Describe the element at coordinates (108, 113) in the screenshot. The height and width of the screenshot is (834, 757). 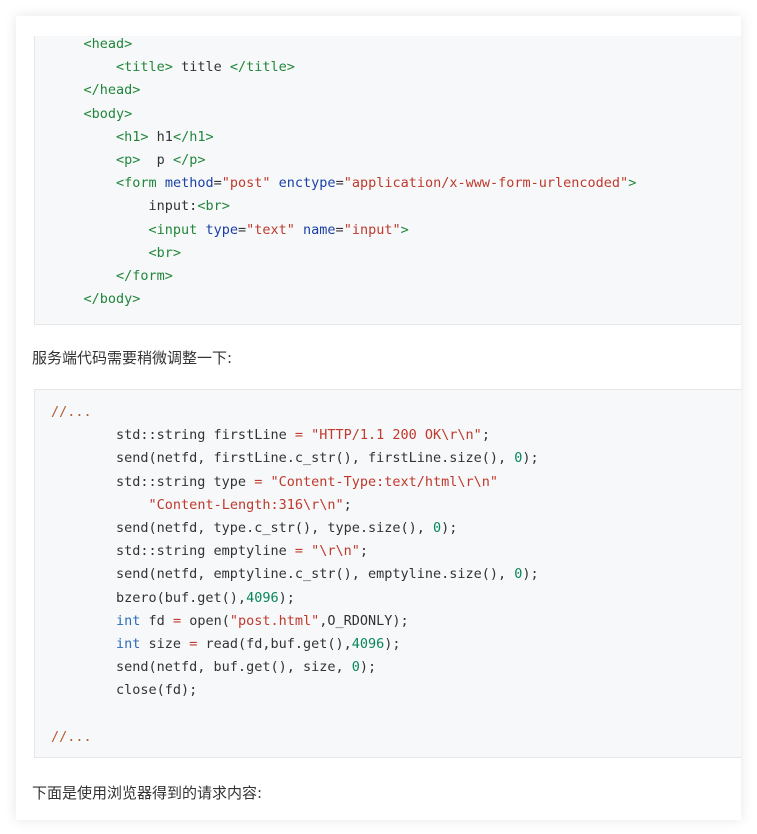
I see `code-token: <body>` at that location.